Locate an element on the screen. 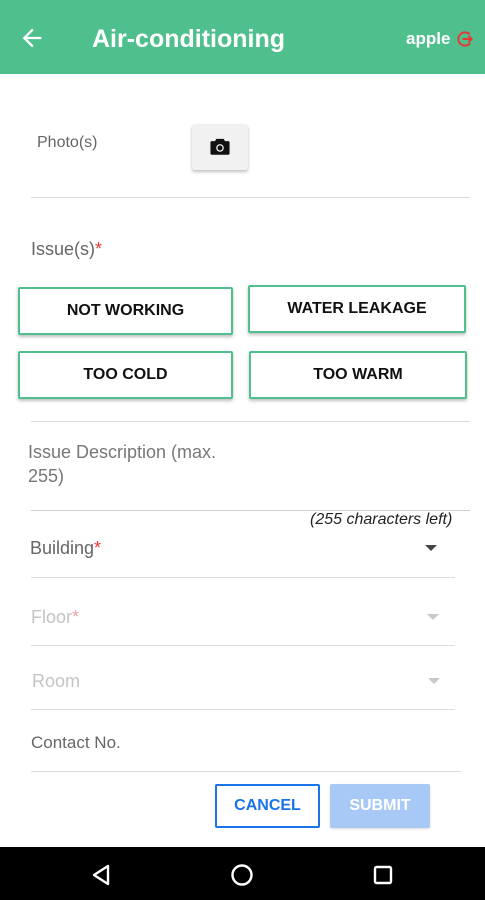 The height and width of the screenshot is (900, 485). nav-home-icon is located at coordinates (242, 875).